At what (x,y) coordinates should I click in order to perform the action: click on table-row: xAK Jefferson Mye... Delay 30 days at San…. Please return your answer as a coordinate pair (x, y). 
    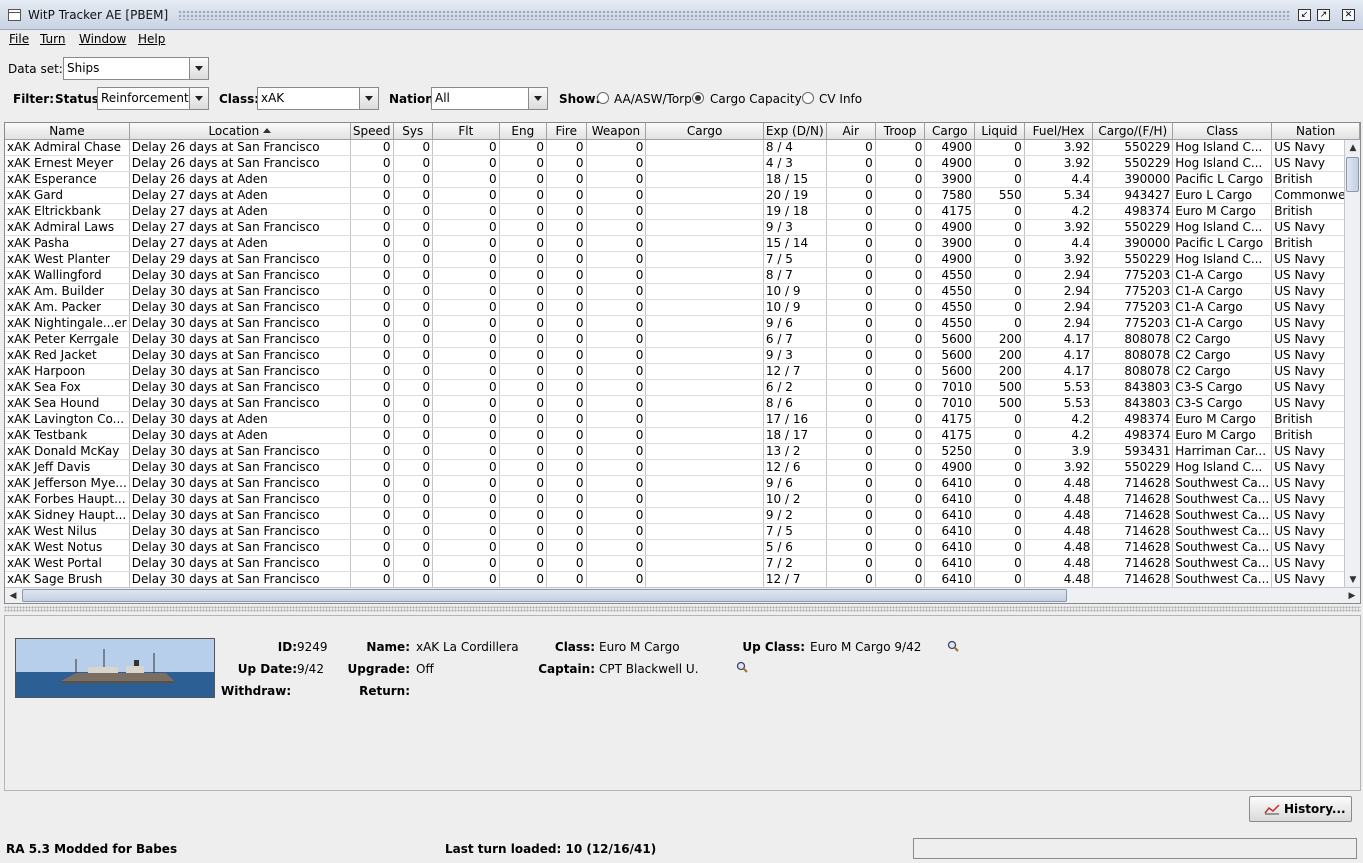
    Looking at the image, I should click on (682, 483).